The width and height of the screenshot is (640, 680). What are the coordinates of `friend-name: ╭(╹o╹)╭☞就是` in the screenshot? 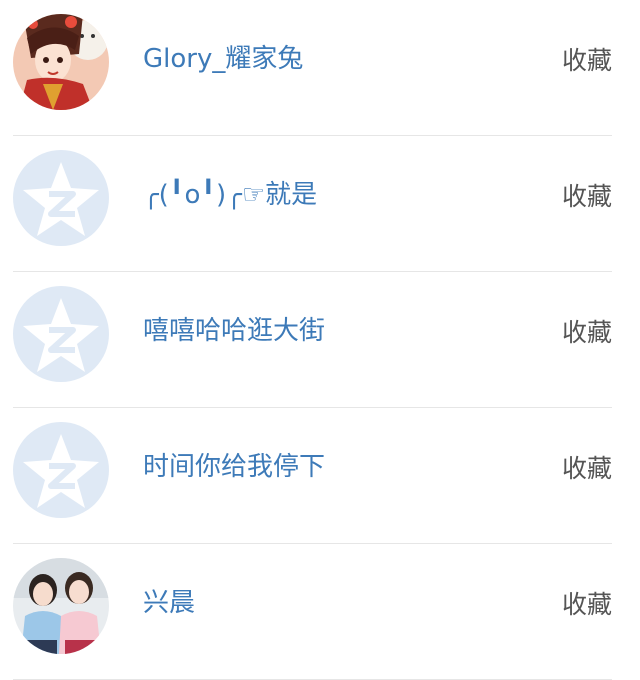 It's located at (230, 195).